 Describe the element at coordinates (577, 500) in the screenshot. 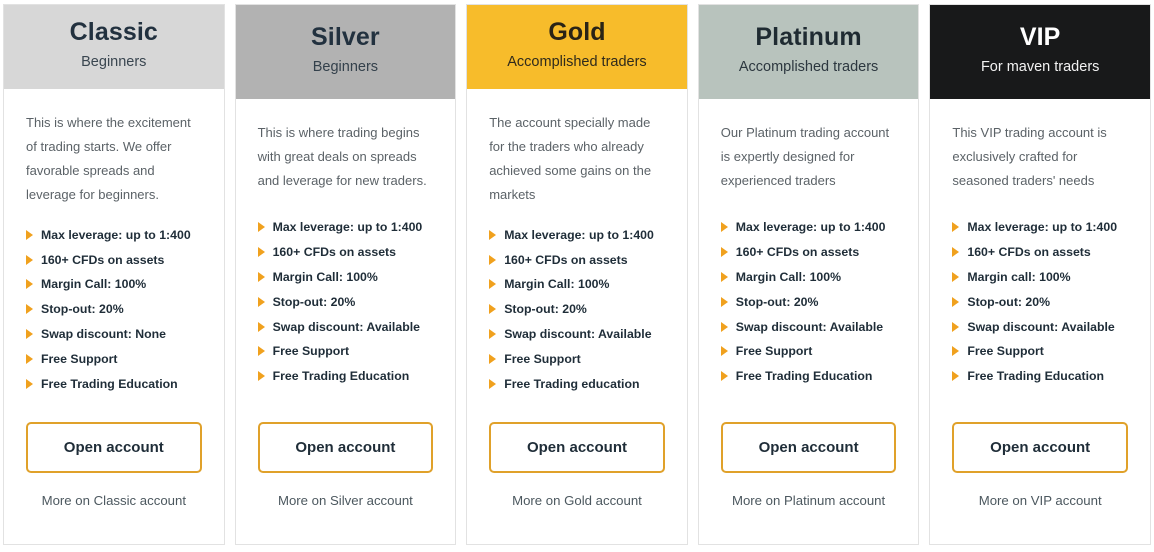

I see `more-on-account-link: More on Gold account` at that location.